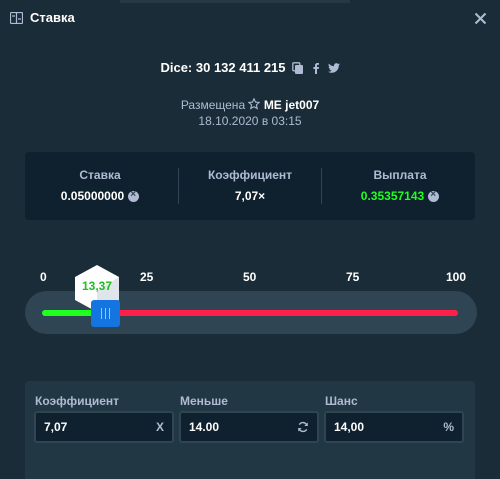  Describe the element at coordinates (250, 175) in the screenshot. I see `stat-multiplier-label: Коэффициент` at that location.